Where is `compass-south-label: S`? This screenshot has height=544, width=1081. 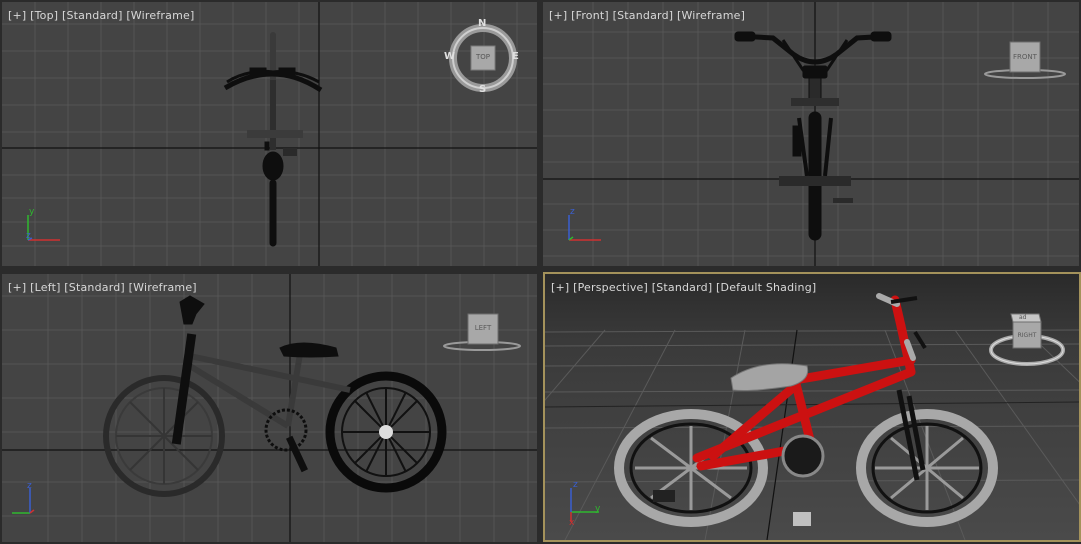
compass-south-label: S is located at coordinates (483, 89).